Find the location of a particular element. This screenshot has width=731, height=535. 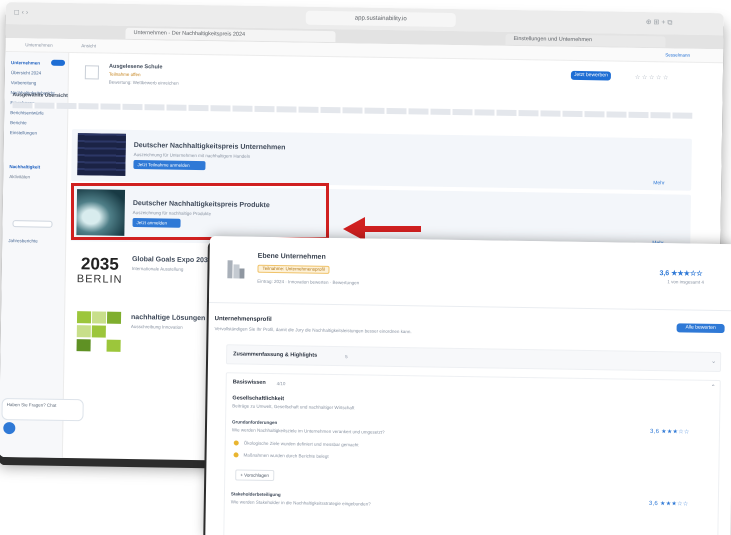

card-subtitle: Ausschreibung Innovation is located at coordinates (156, 327).